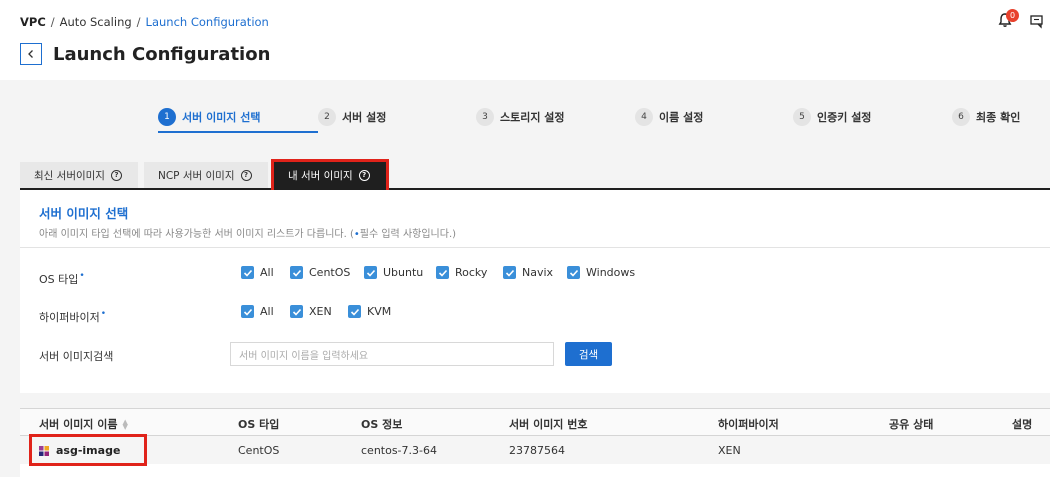  I want to click on row-image-no: 23787564, so click(537, 450).